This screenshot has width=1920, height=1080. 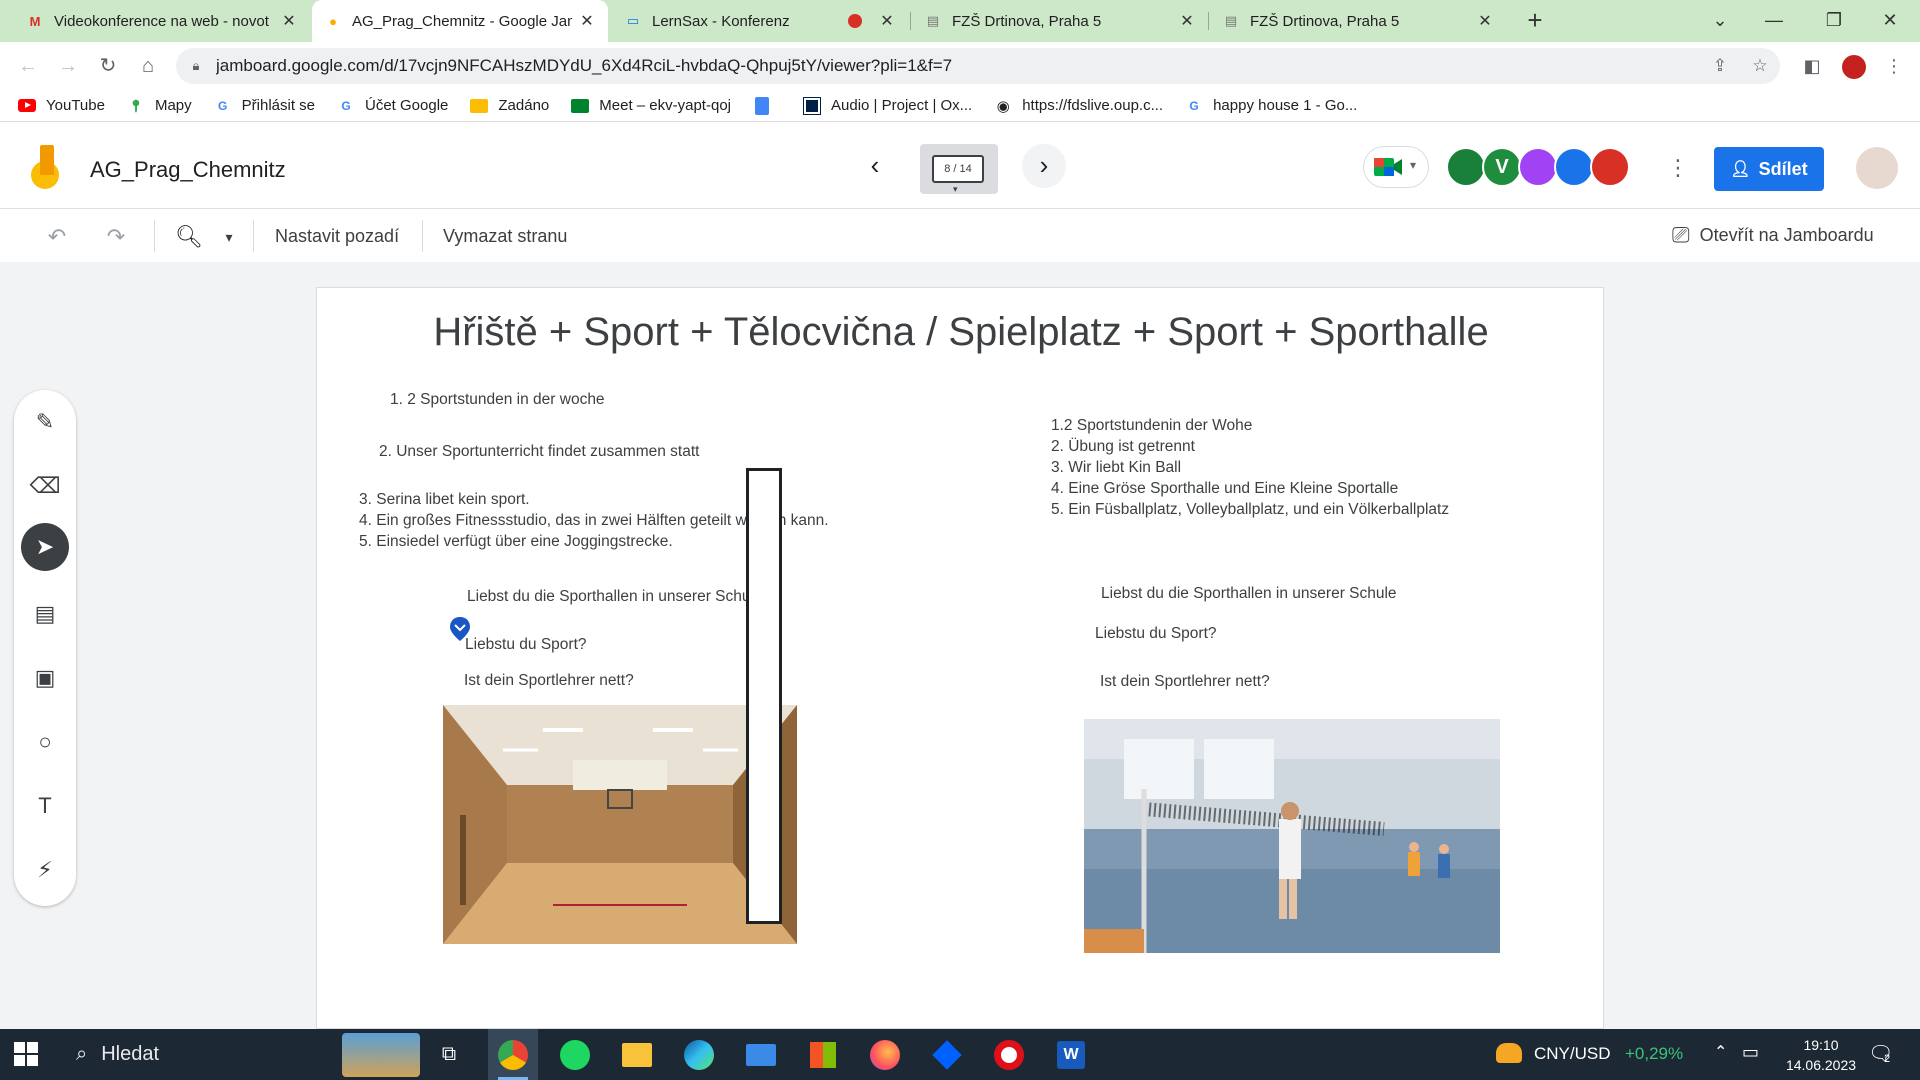 What do you see at coordinates (449, 1054) in the screenshot?
I see `task-view-icon: ⧉` at bounding box center [449, 1054].